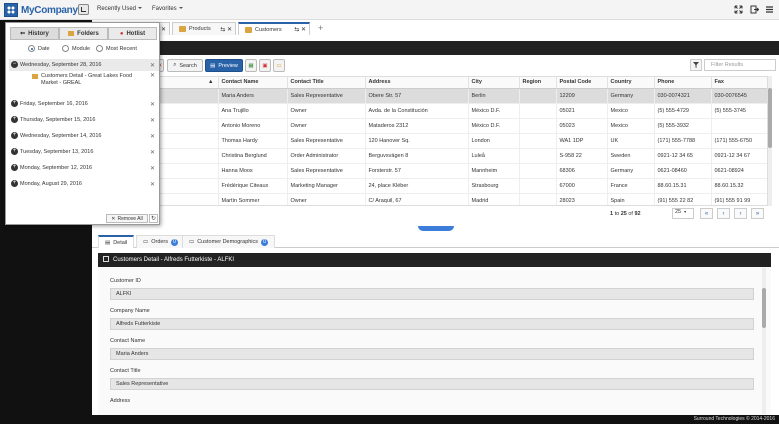  I want to click on folder-icon: ▭, so click(279, 65).